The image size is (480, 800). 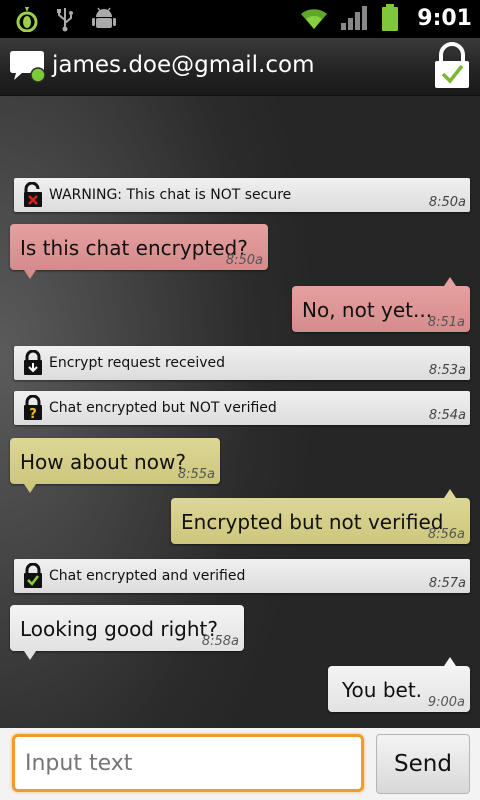 I want to click on send-button: Send, so click(x=423, y=764).